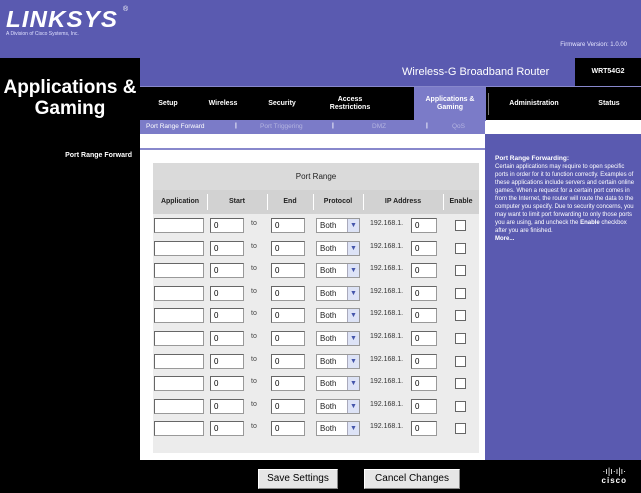 This screenshot has height=493, width=641. I want to click on tab-access-restrictions: Access Restrictions, so click(350, 104).